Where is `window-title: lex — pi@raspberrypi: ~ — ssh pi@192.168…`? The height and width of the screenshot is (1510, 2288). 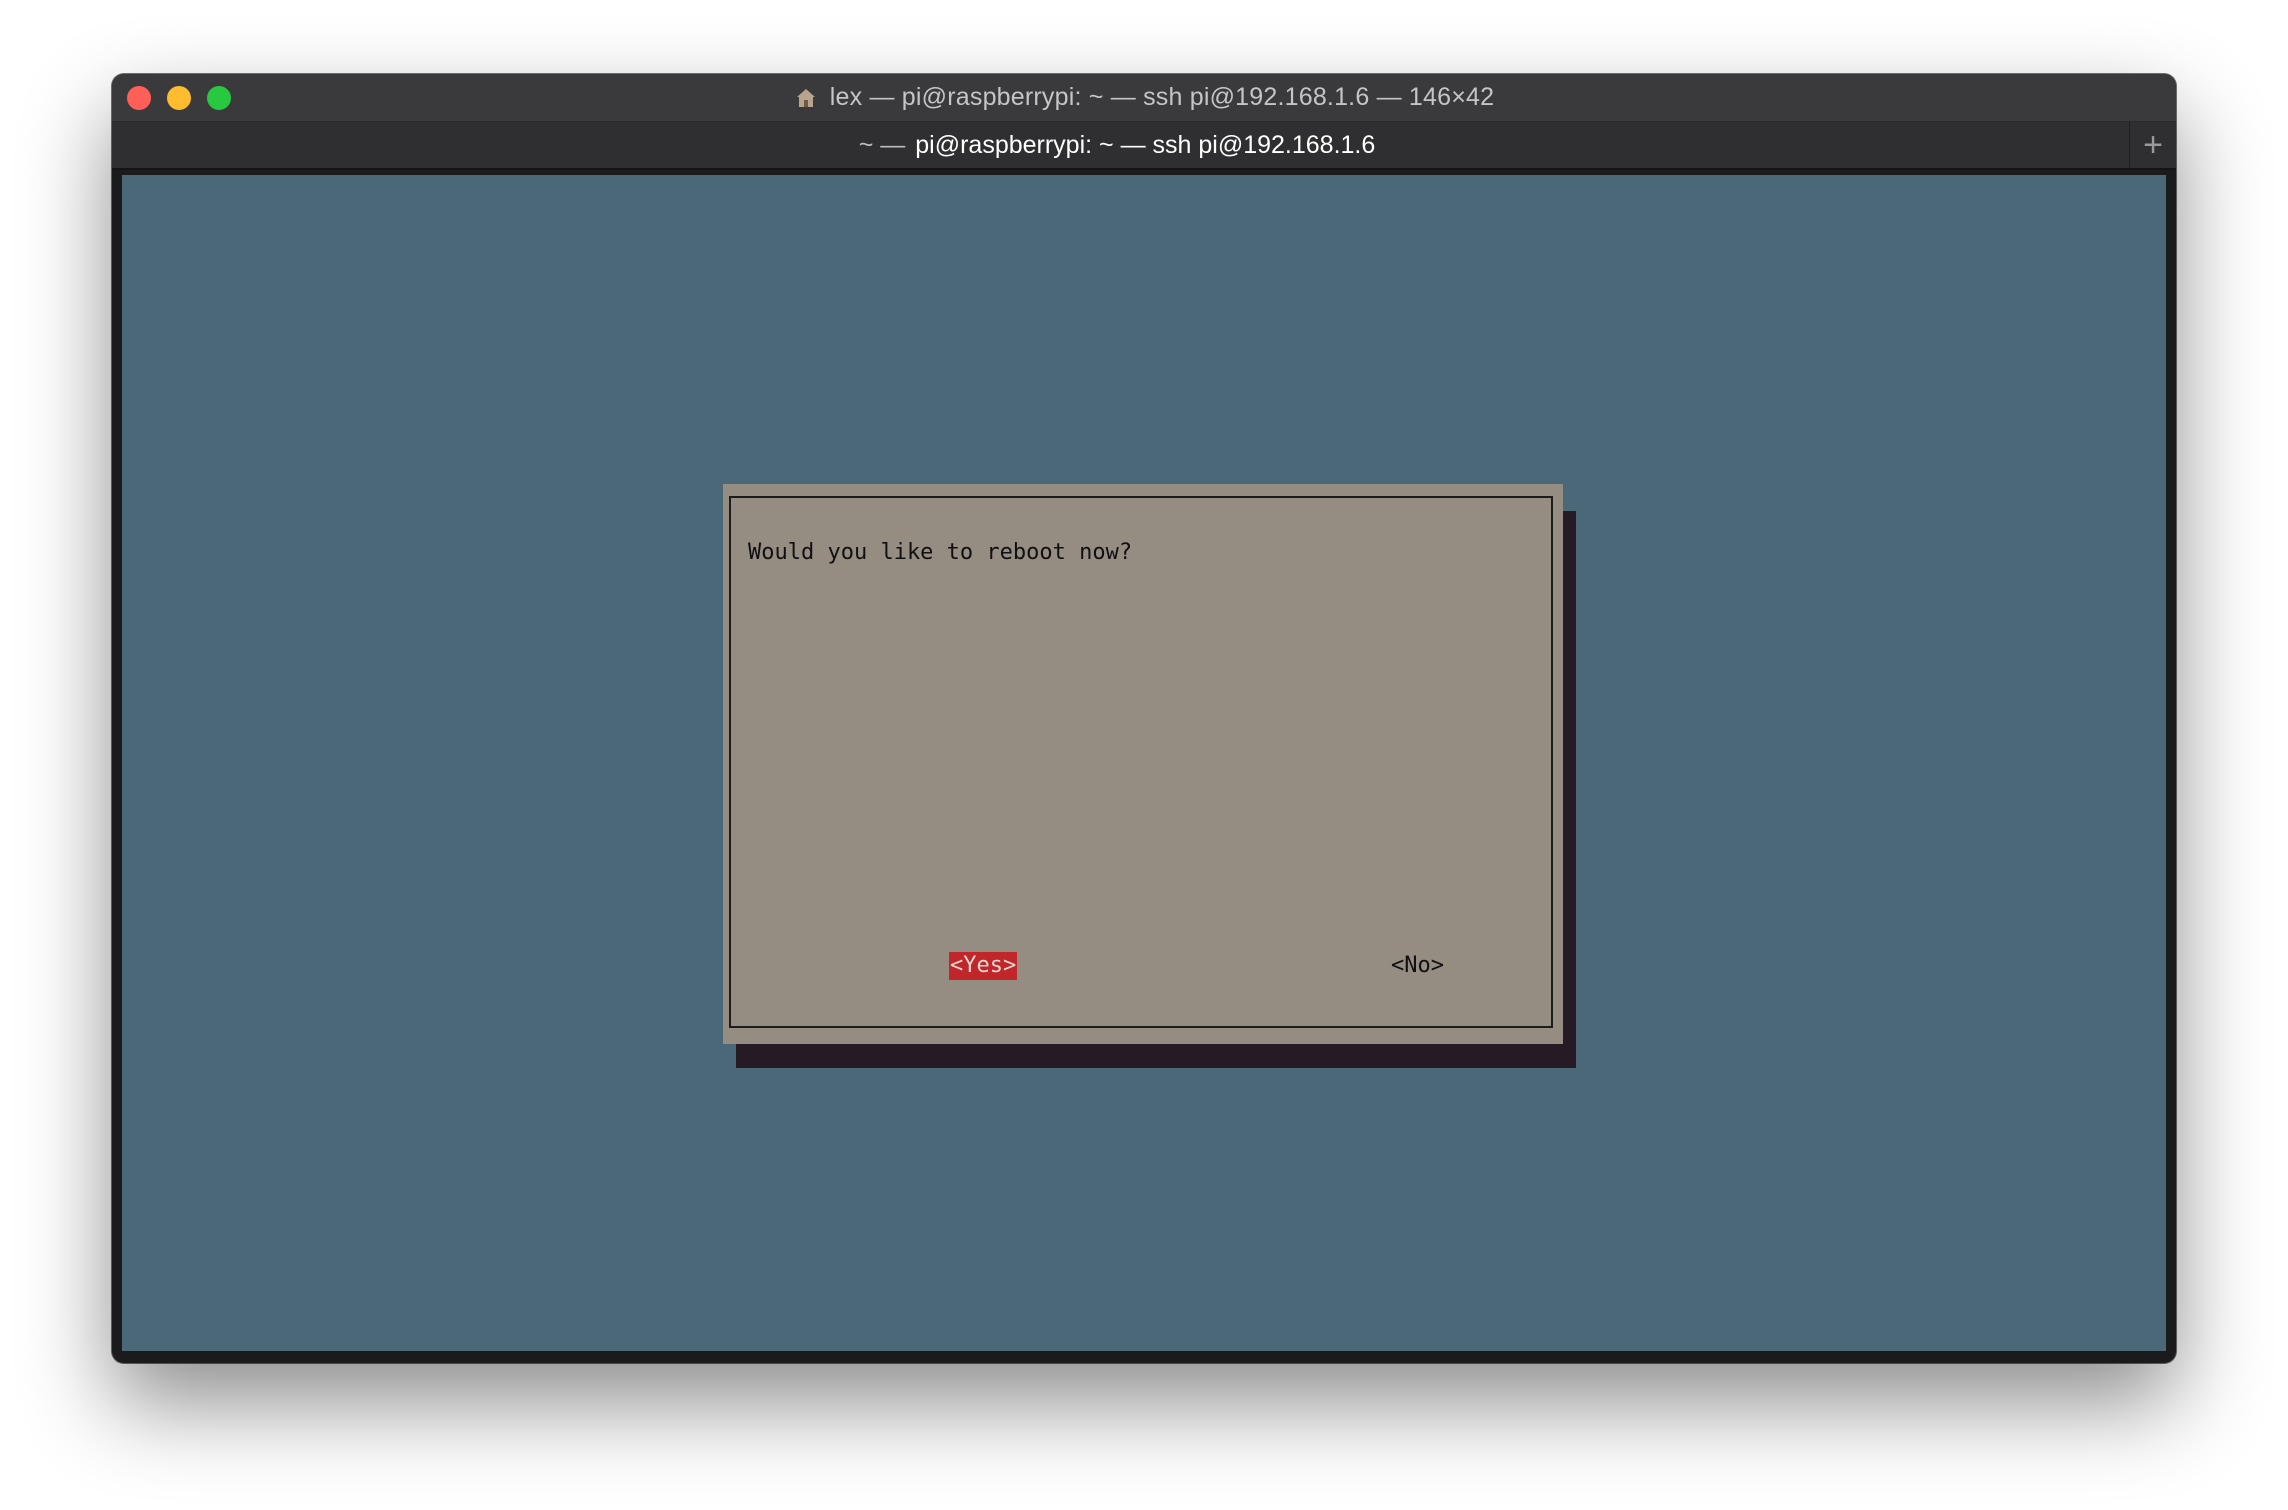 window-title: lex — pi@raspberrypi: ~ — ssh pi@192.168… is located at coordinates (1162, 97).